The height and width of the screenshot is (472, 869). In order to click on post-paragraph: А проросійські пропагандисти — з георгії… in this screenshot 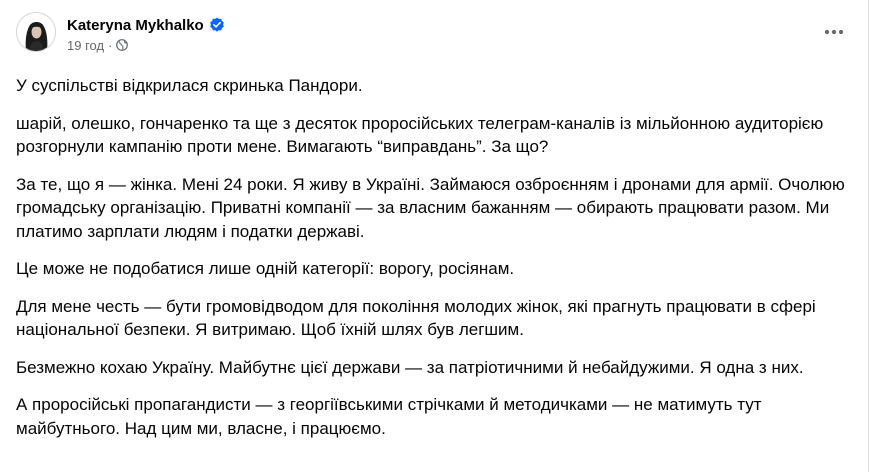, I will do `click(389, 416)`.